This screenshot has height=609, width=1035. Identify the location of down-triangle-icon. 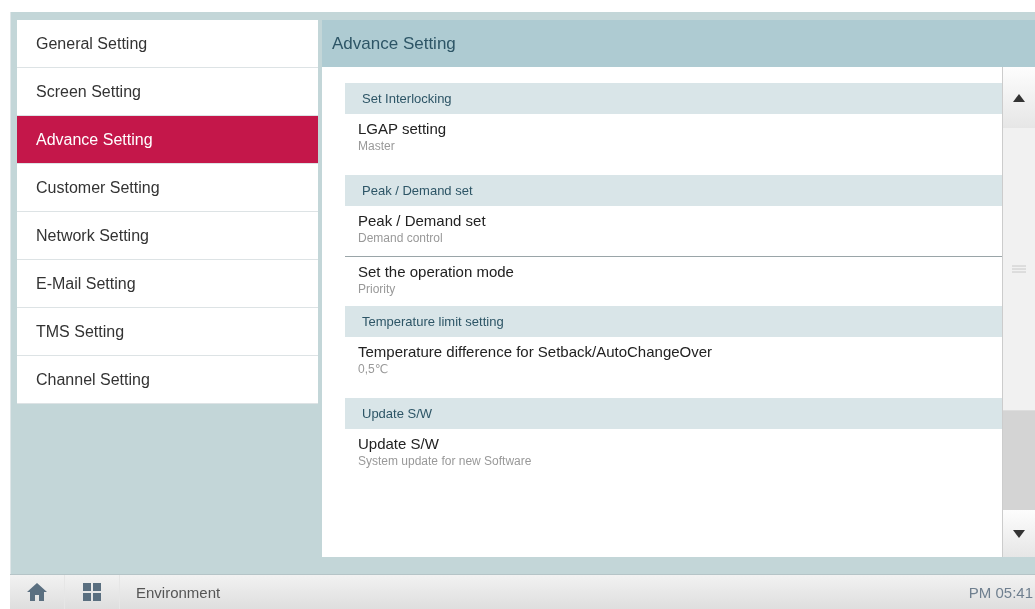
(1019, 533).